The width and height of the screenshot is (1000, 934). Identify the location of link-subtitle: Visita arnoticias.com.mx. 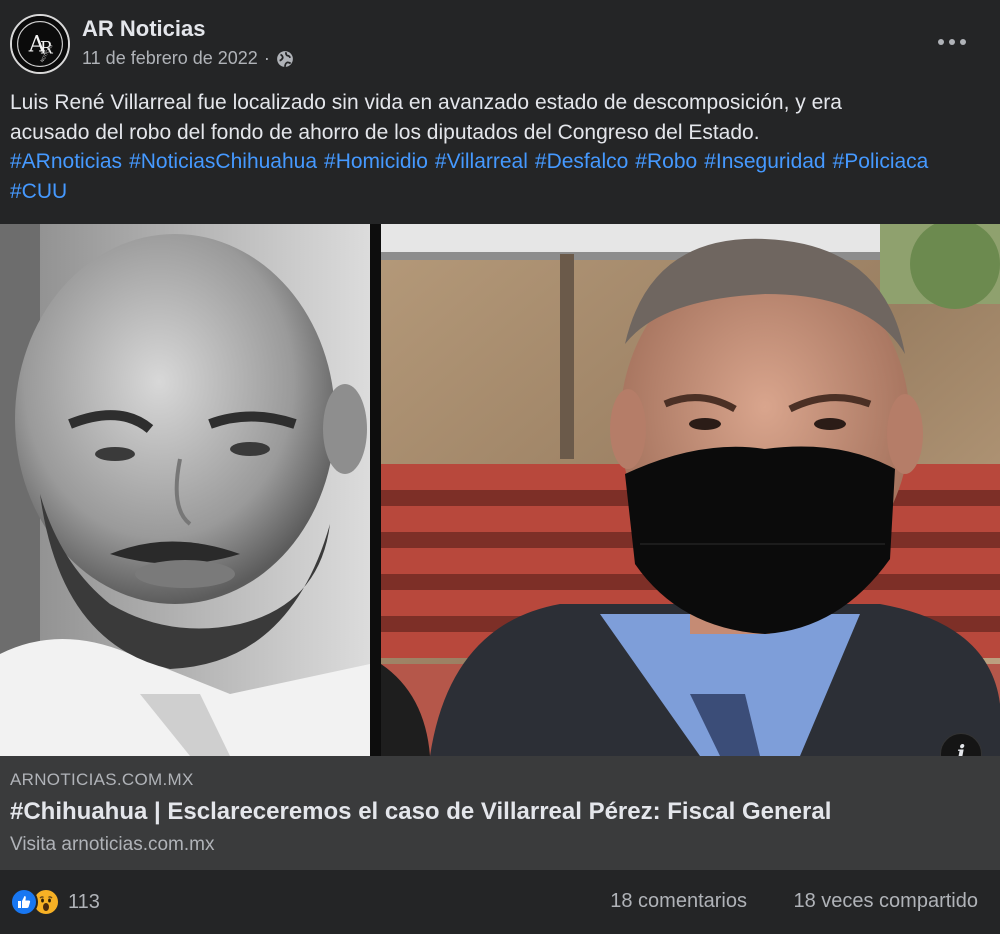
(112, 844).